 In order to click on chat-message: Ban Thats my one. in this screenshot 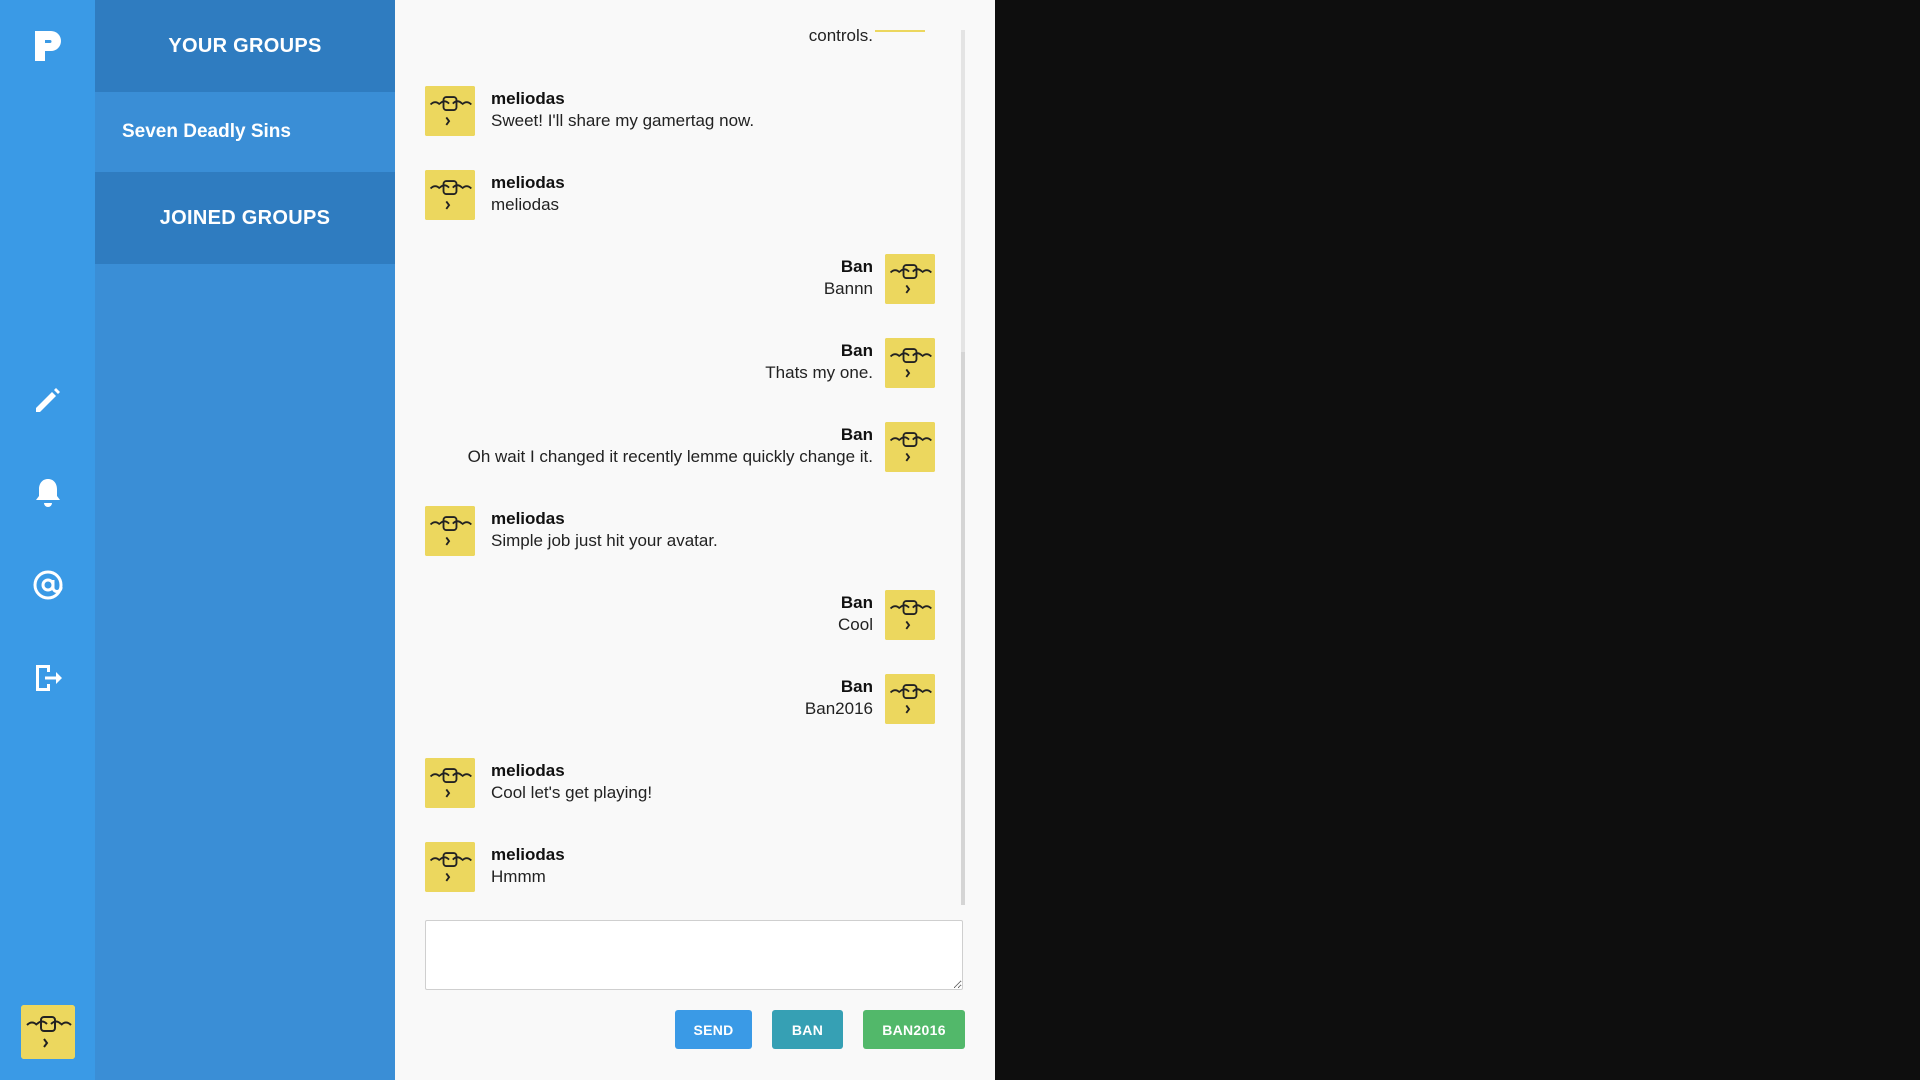, I will do `click(680, 364)`.